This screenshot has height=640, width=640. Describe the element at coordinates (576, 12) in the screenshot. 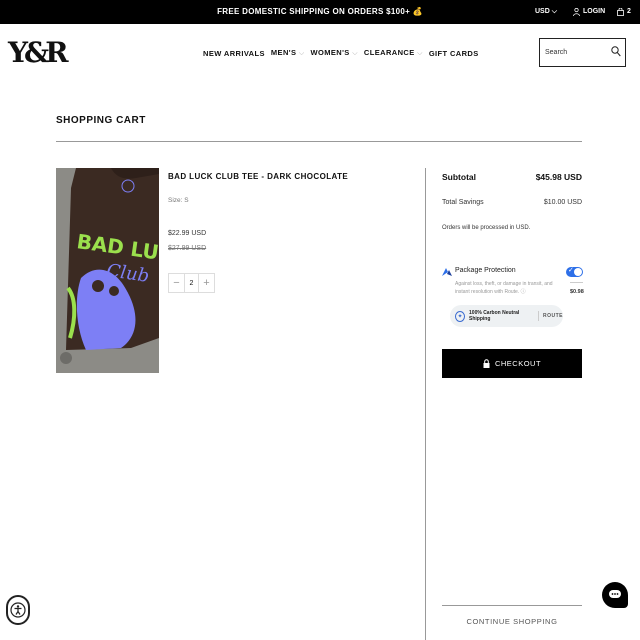

I see `user-icon` at that location.